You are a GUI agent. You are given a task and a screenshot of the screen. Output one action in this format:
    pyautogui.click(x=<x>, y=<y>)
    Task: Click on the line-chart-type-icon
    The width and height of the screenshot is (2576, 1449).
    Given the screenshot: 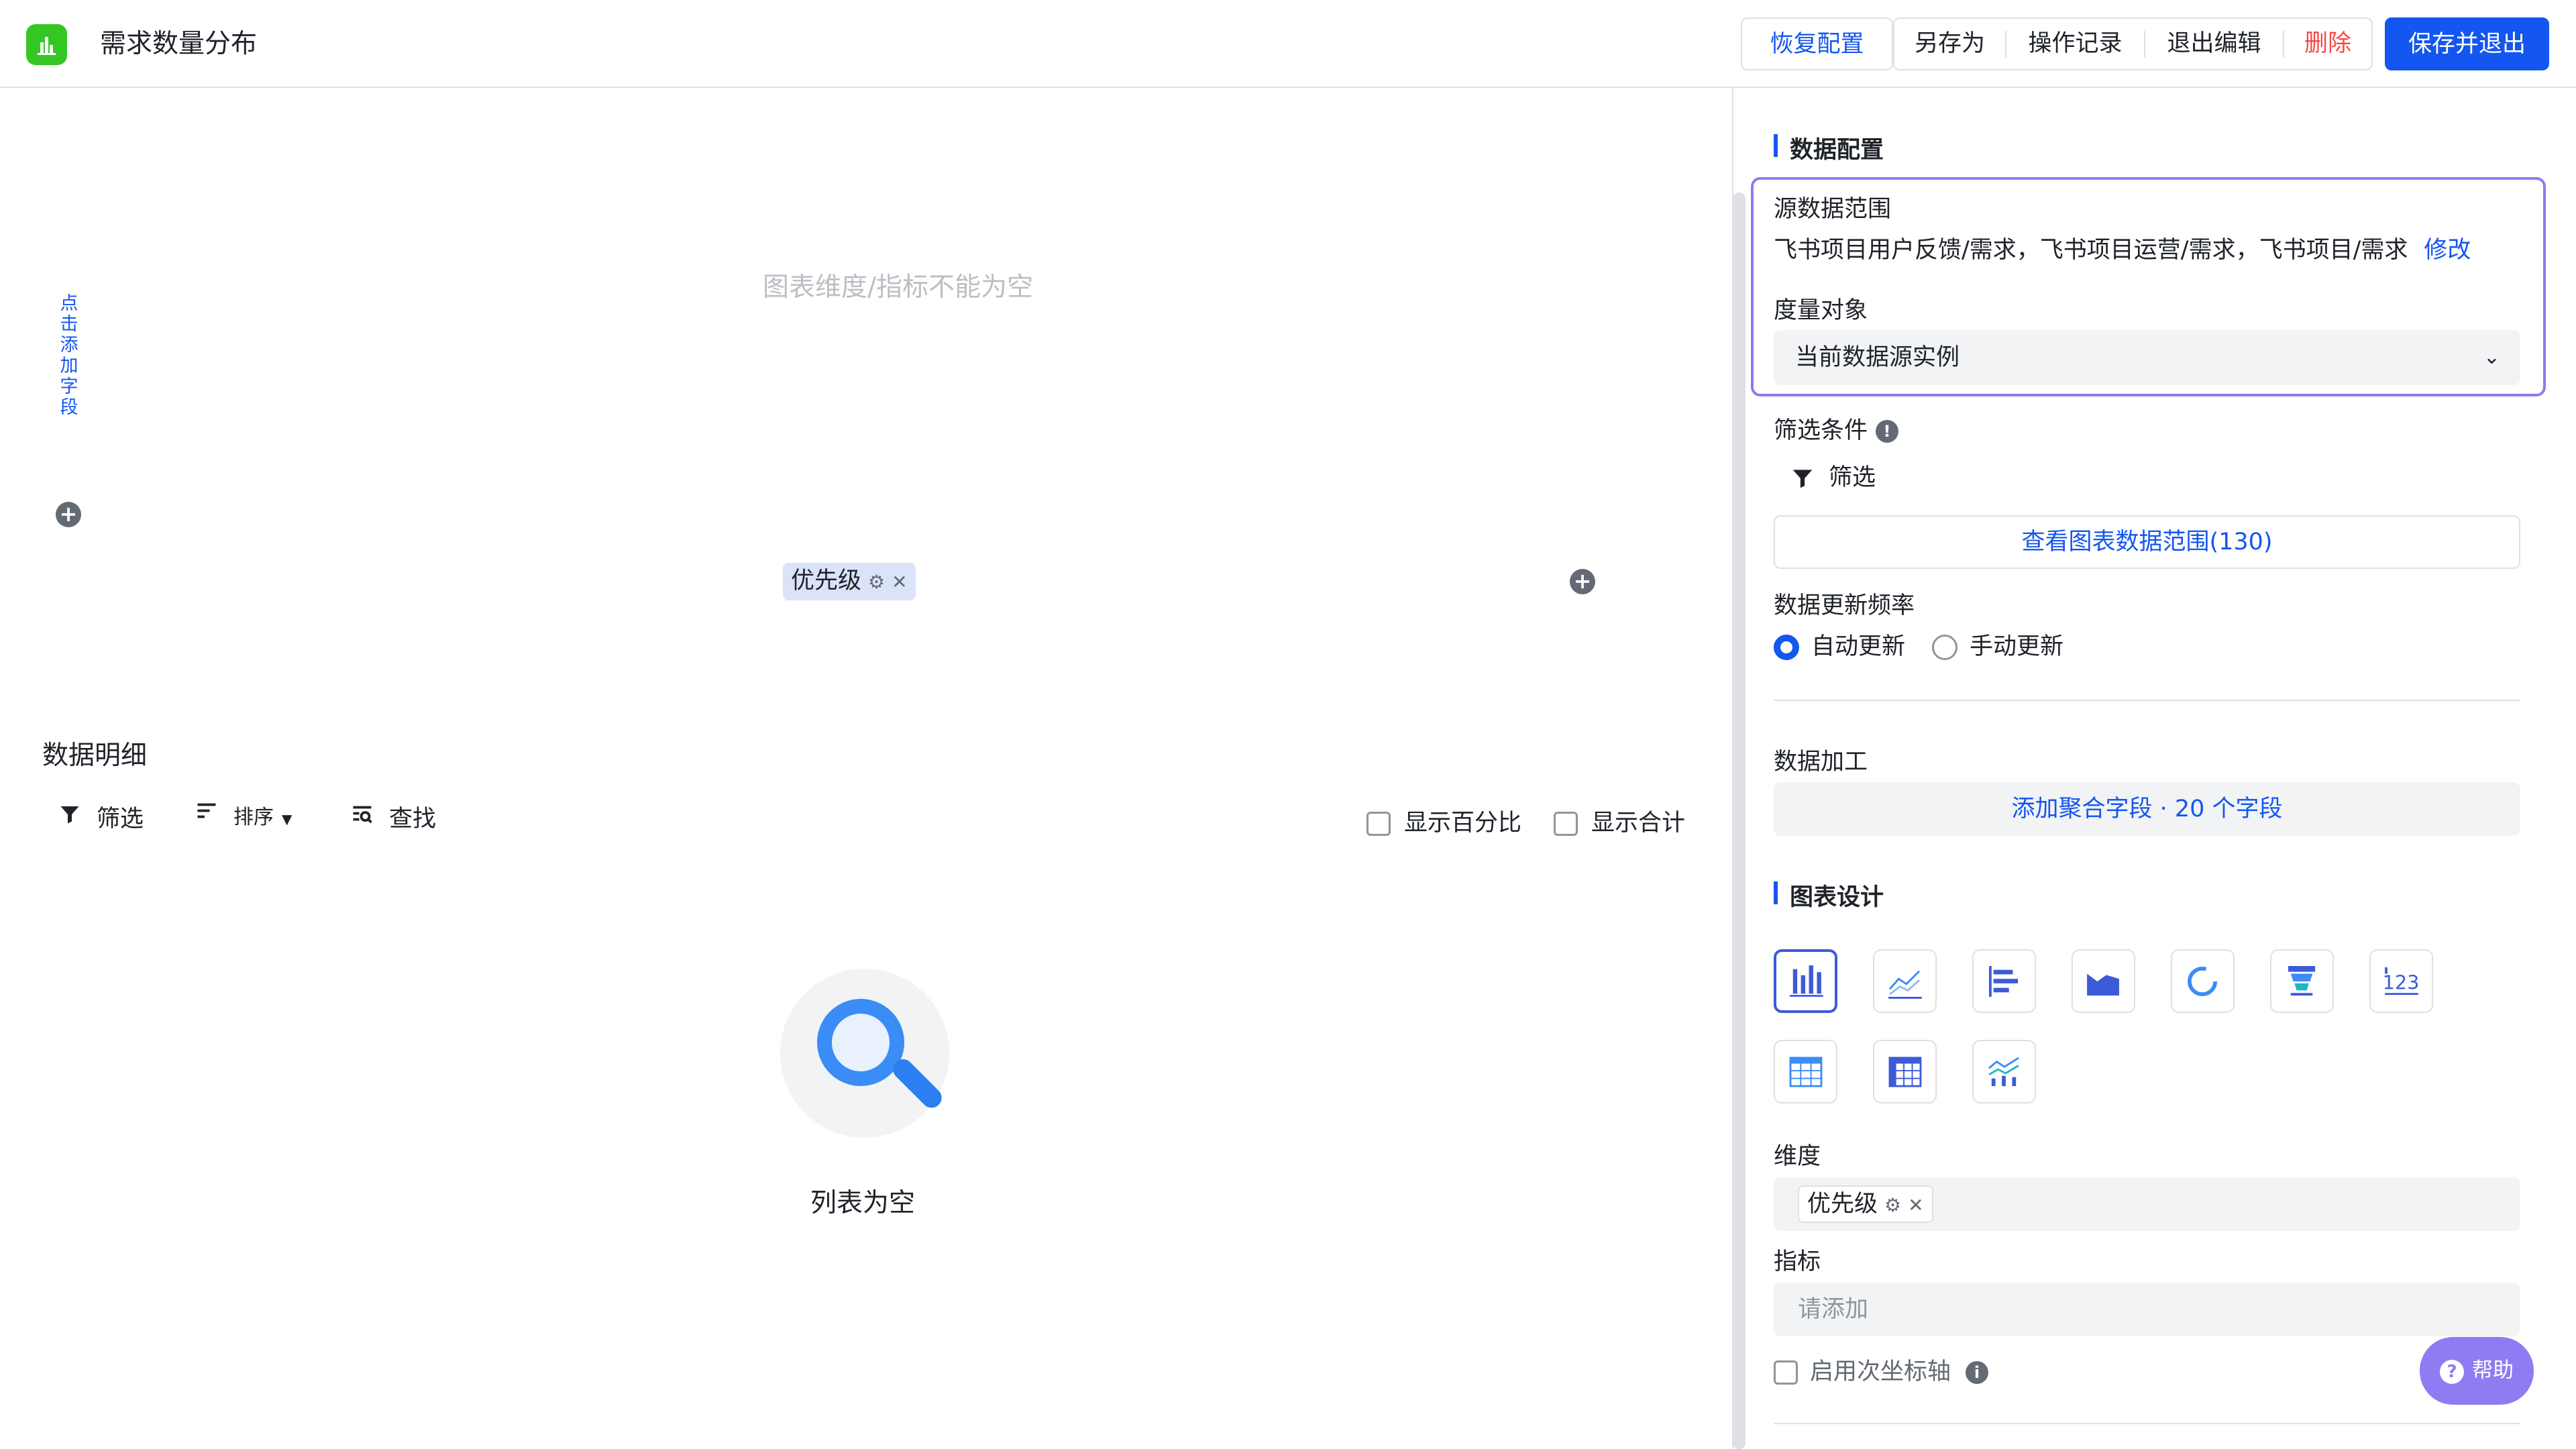 What is the action you would take?
    pyautogui.click(x=1905, y=984)
    